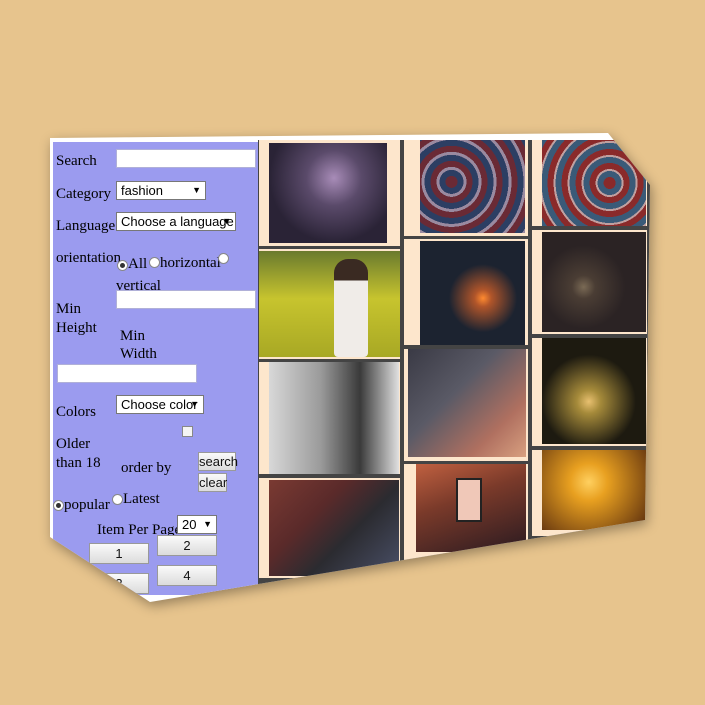  I want to click on search-label: Search, so click(76, 161).